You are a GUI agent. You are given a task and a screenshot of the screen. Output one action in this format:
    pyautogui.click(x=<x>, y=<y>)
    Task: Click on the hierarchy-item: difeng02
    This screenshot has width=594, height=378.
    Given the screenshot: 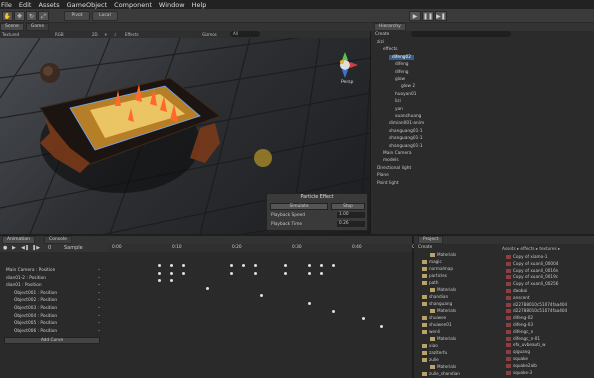 What is the action you would take?
    pyautogui.click(x=401, y=57)
    